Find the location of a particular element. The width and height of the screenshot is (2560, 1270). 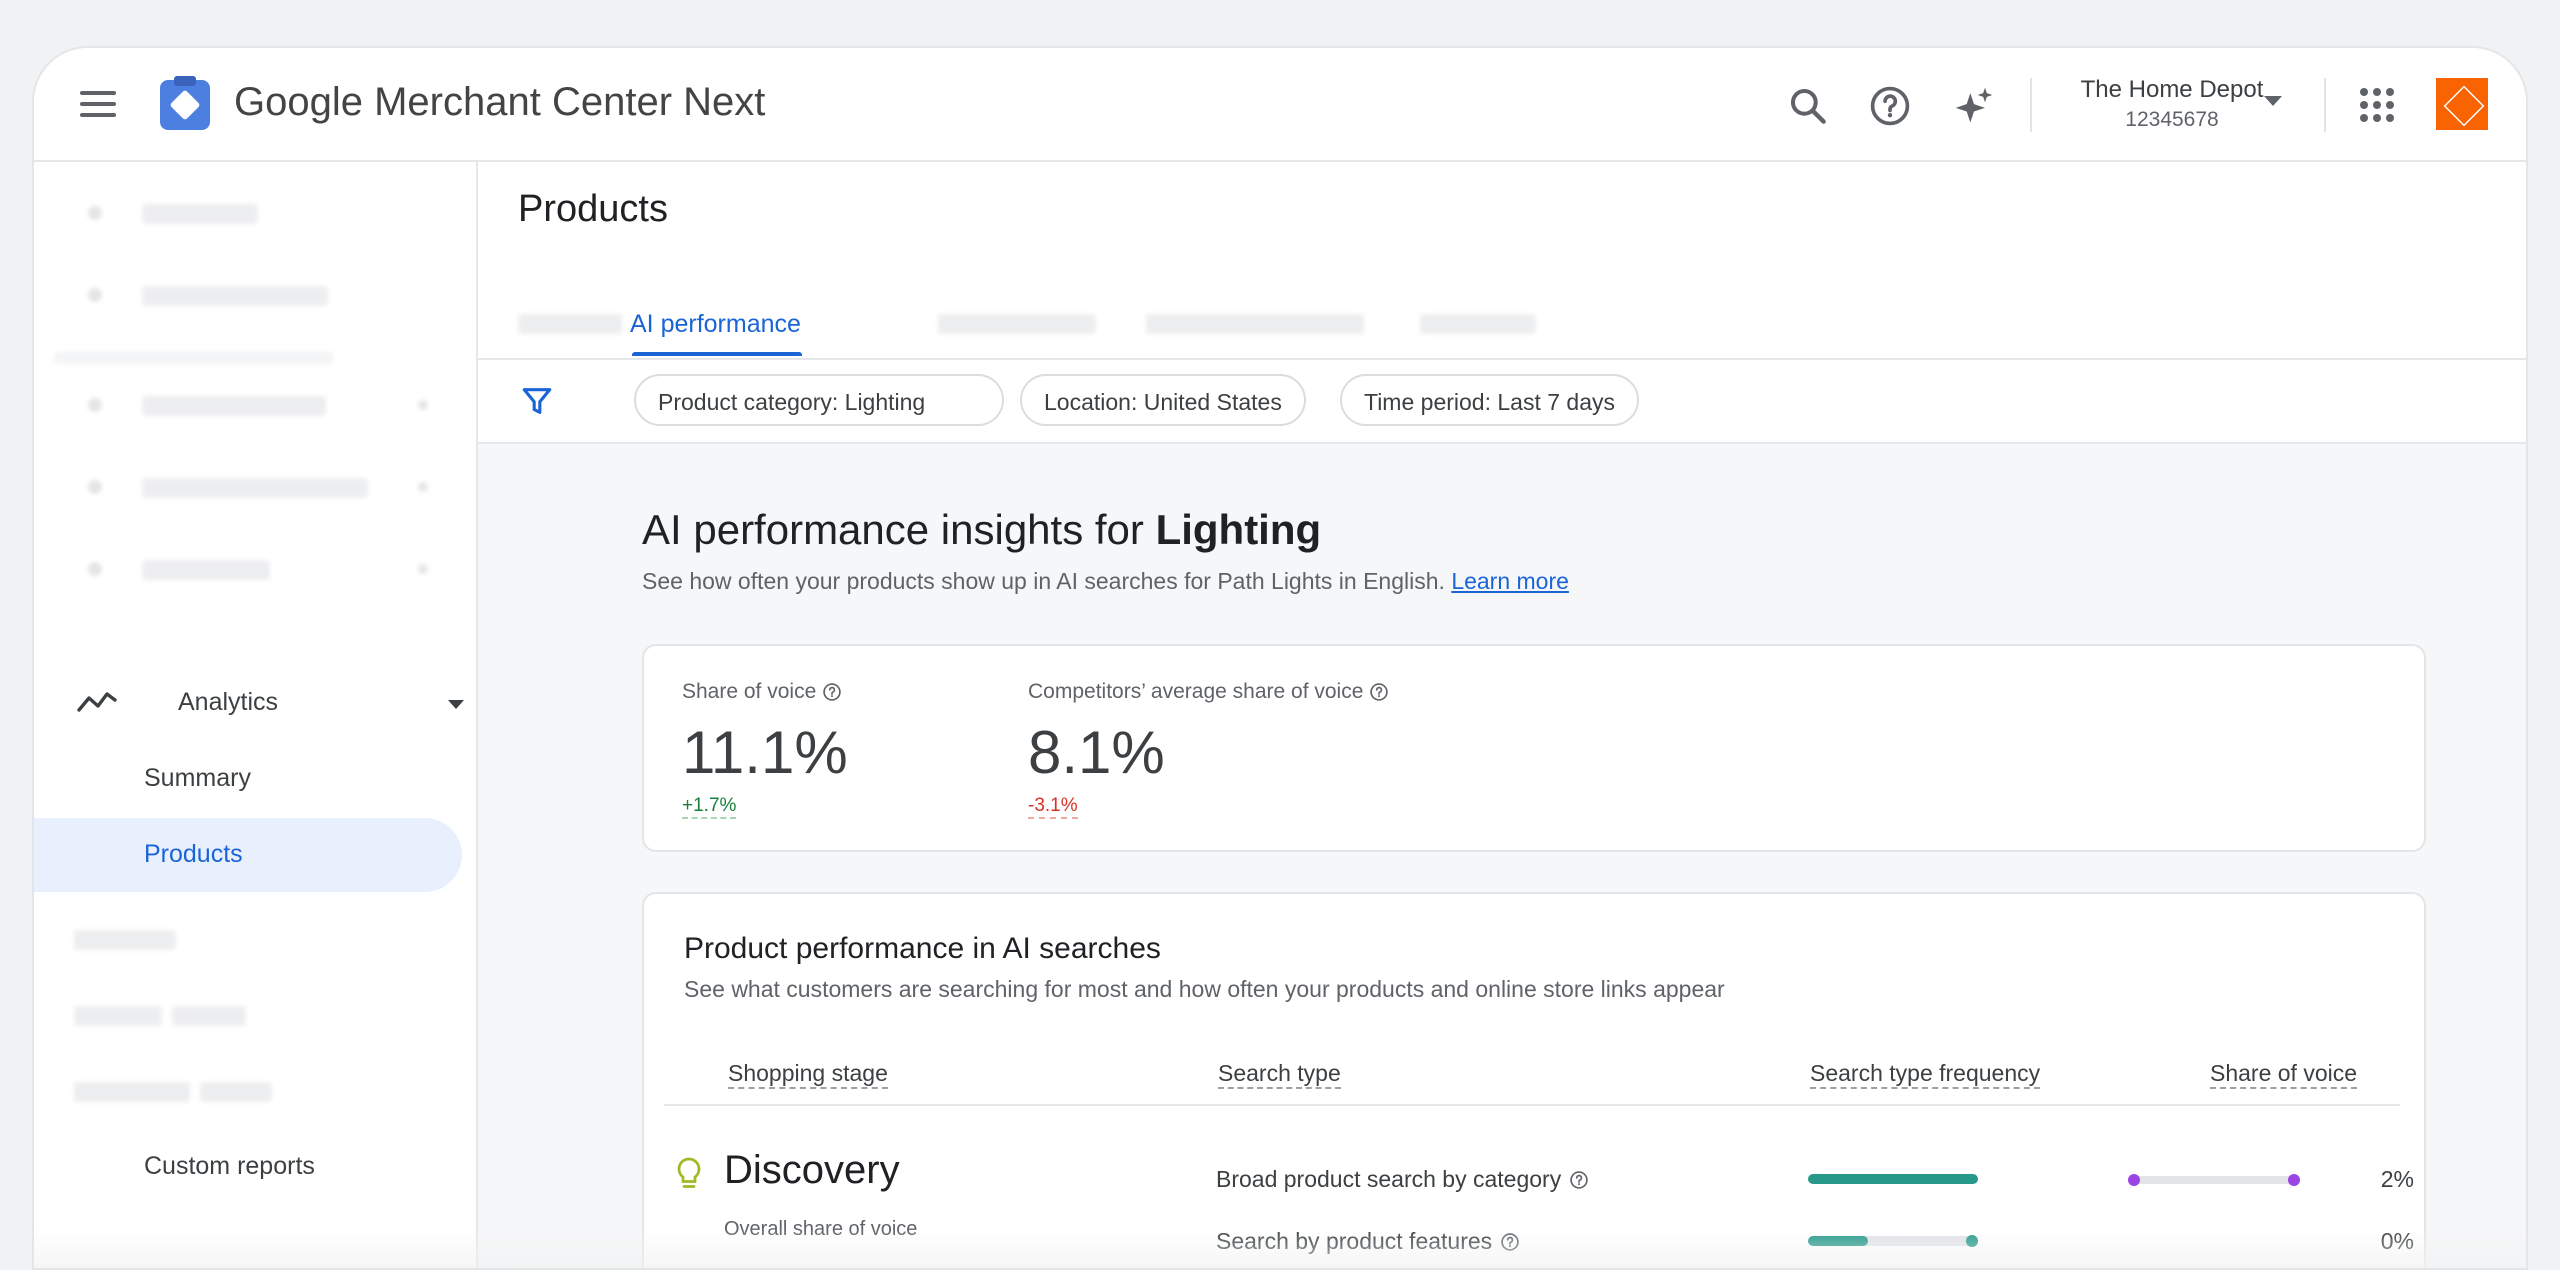

insights-heading-prefix: AI performance insights for is located at coordinates (893, 529).